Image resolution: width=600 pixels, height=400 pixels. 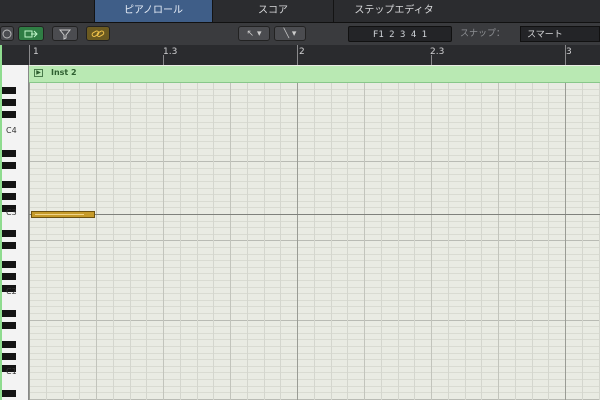 What do you see at coordinates (393, 11) in the screenshot?
I see `tab-step-editor: ステップエディタ` at bounding box center [393, 11].